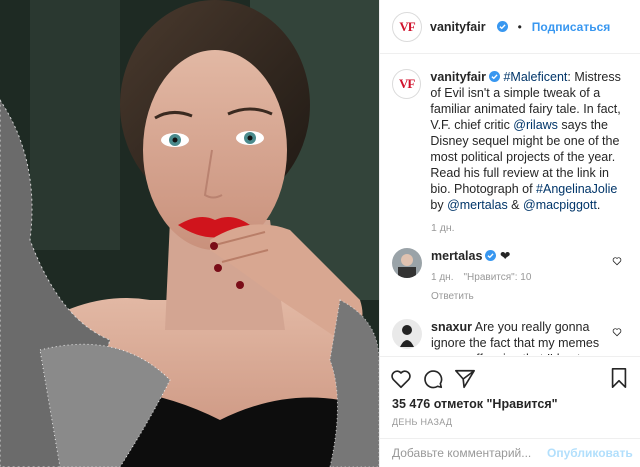 This screenshot has width=640, height=467. Describe the element at coordinates (505, 256) in the screenshot. I see `comment-text: ❤` at that location.